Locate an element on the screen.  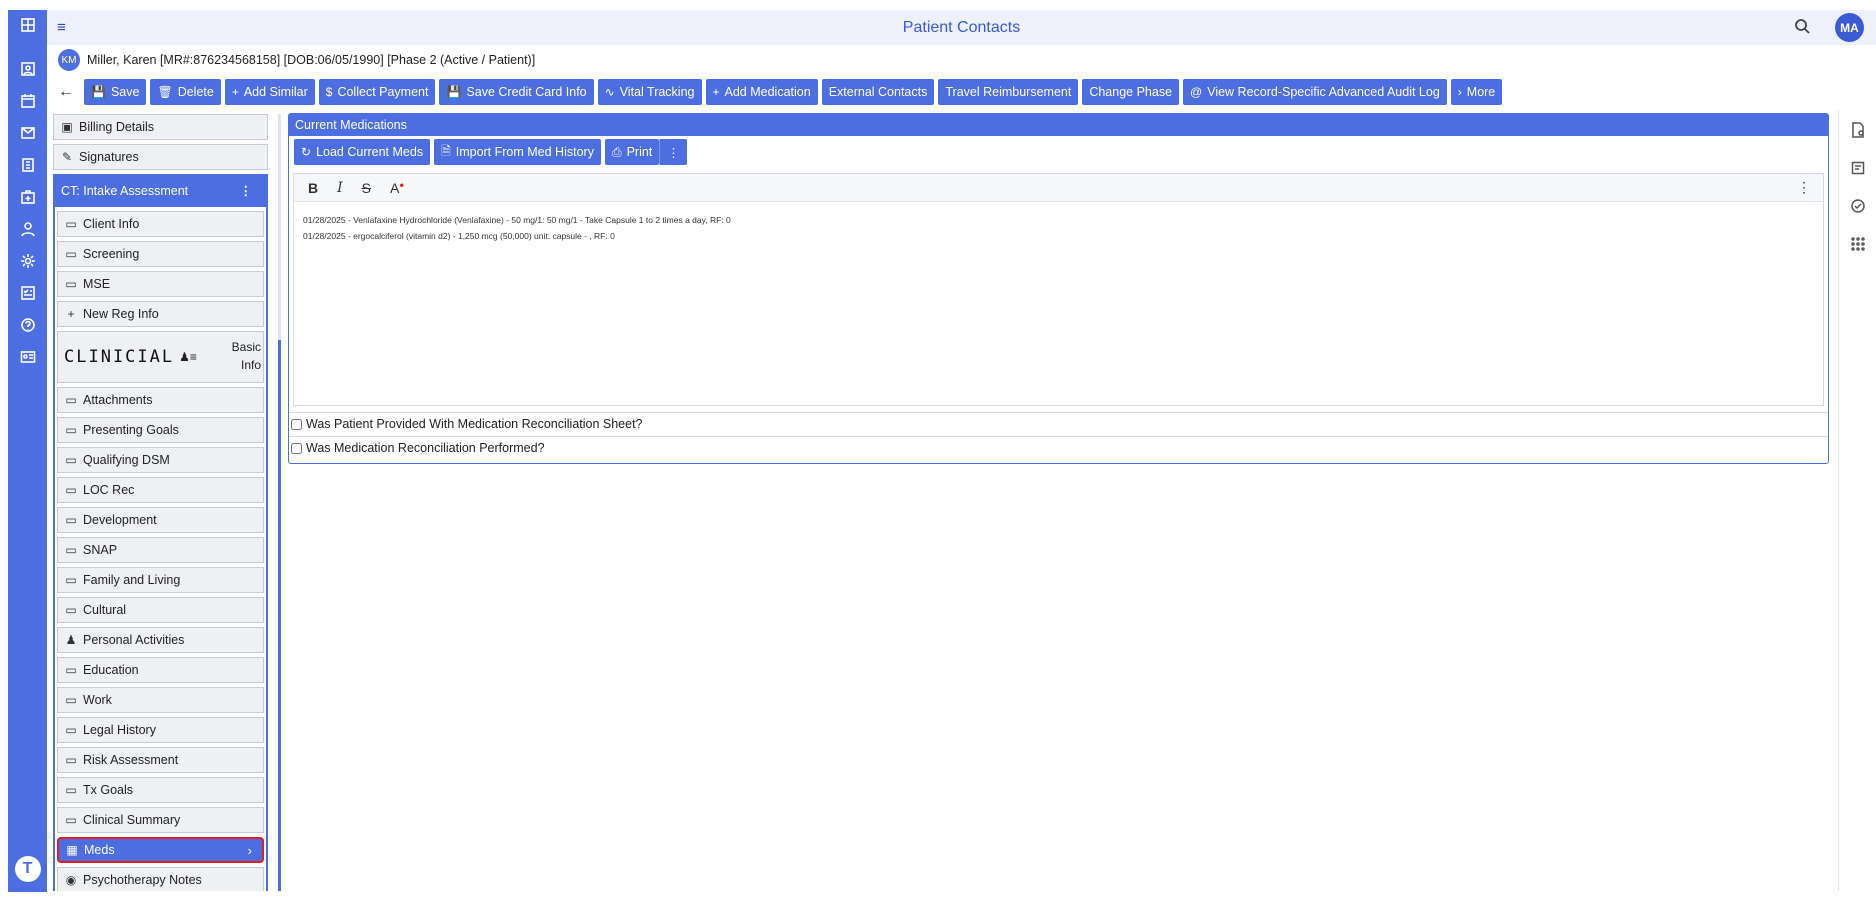
sidebar-item-meds: ▦ Meds › is located at coordinates (160, 850).